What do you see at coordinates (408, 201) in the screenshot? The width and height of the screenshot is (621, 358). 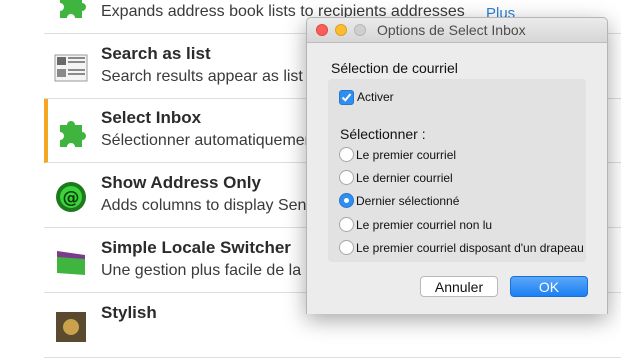 I see `radio-label: Dernier sélectionné` at bounding box center [408, 201].